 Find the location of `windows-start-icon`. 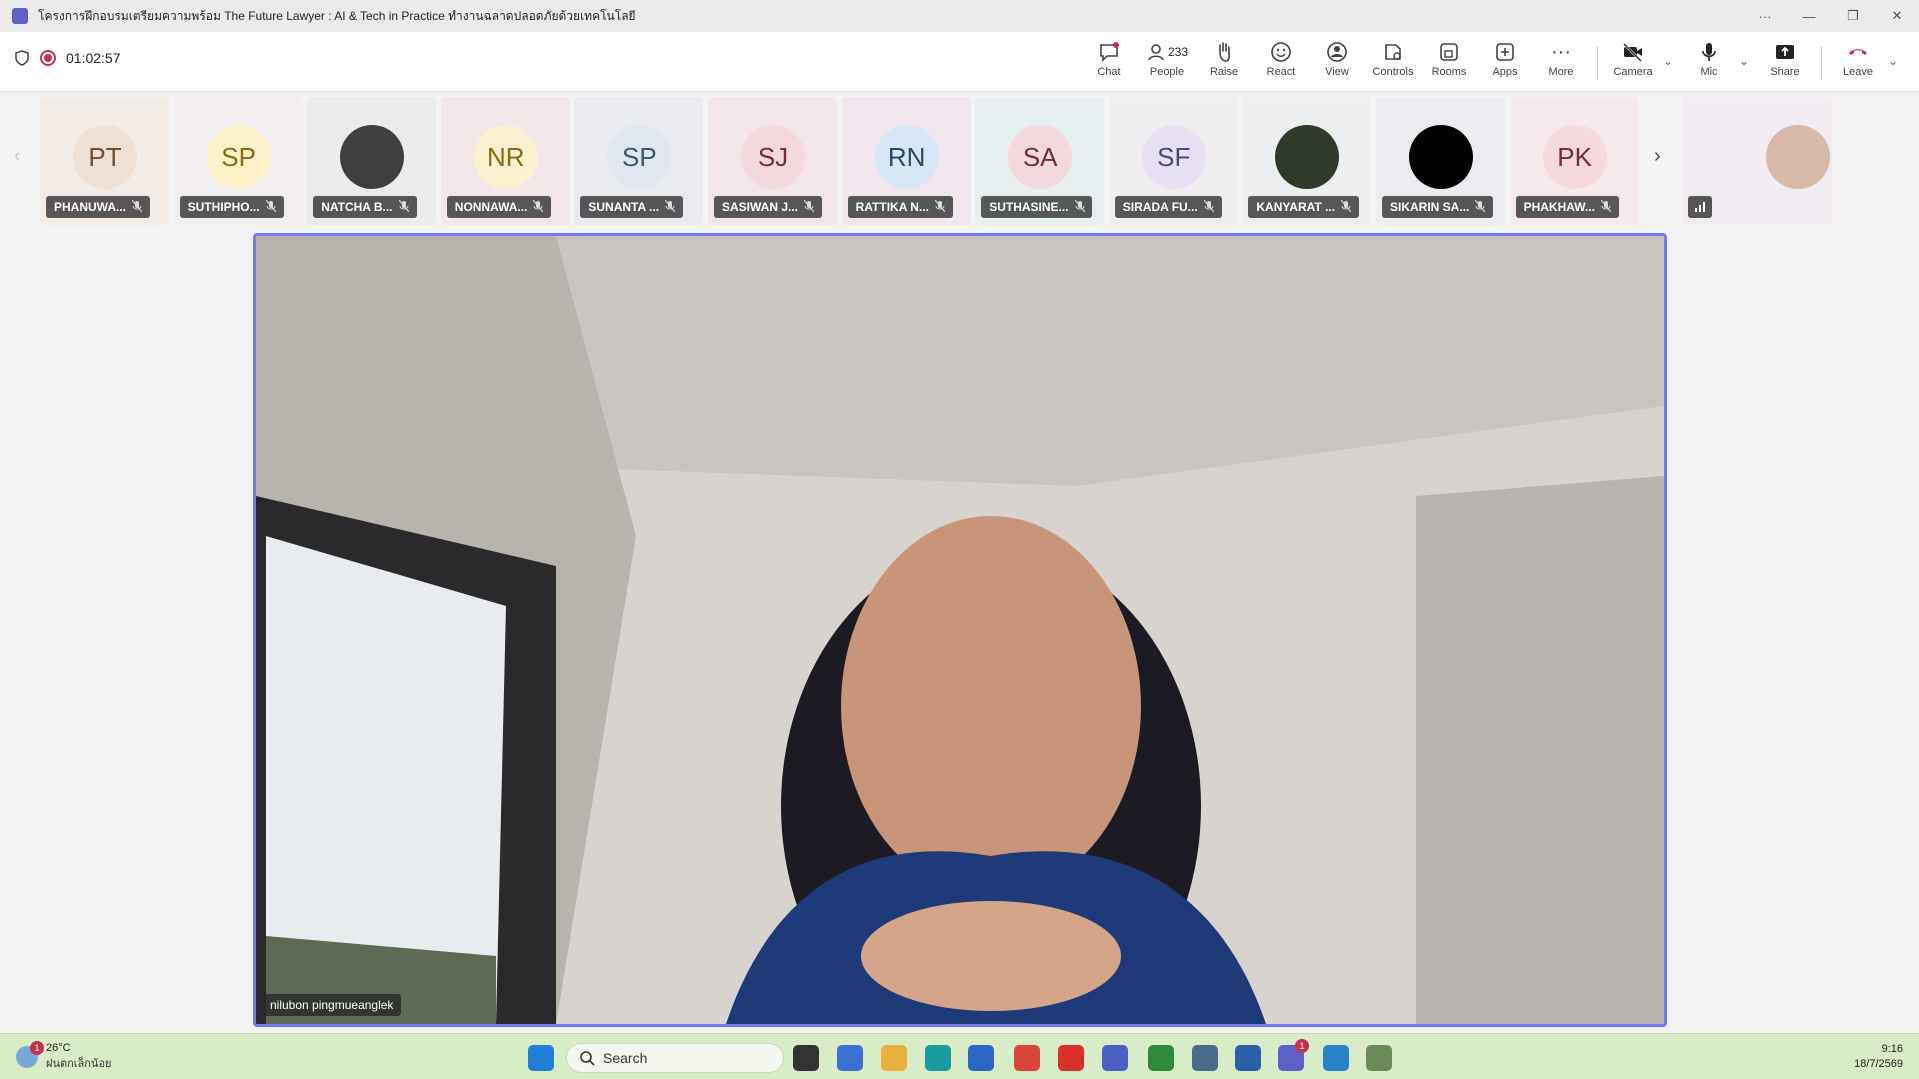

windows-start-icon is located at coordinates (541, 1058).